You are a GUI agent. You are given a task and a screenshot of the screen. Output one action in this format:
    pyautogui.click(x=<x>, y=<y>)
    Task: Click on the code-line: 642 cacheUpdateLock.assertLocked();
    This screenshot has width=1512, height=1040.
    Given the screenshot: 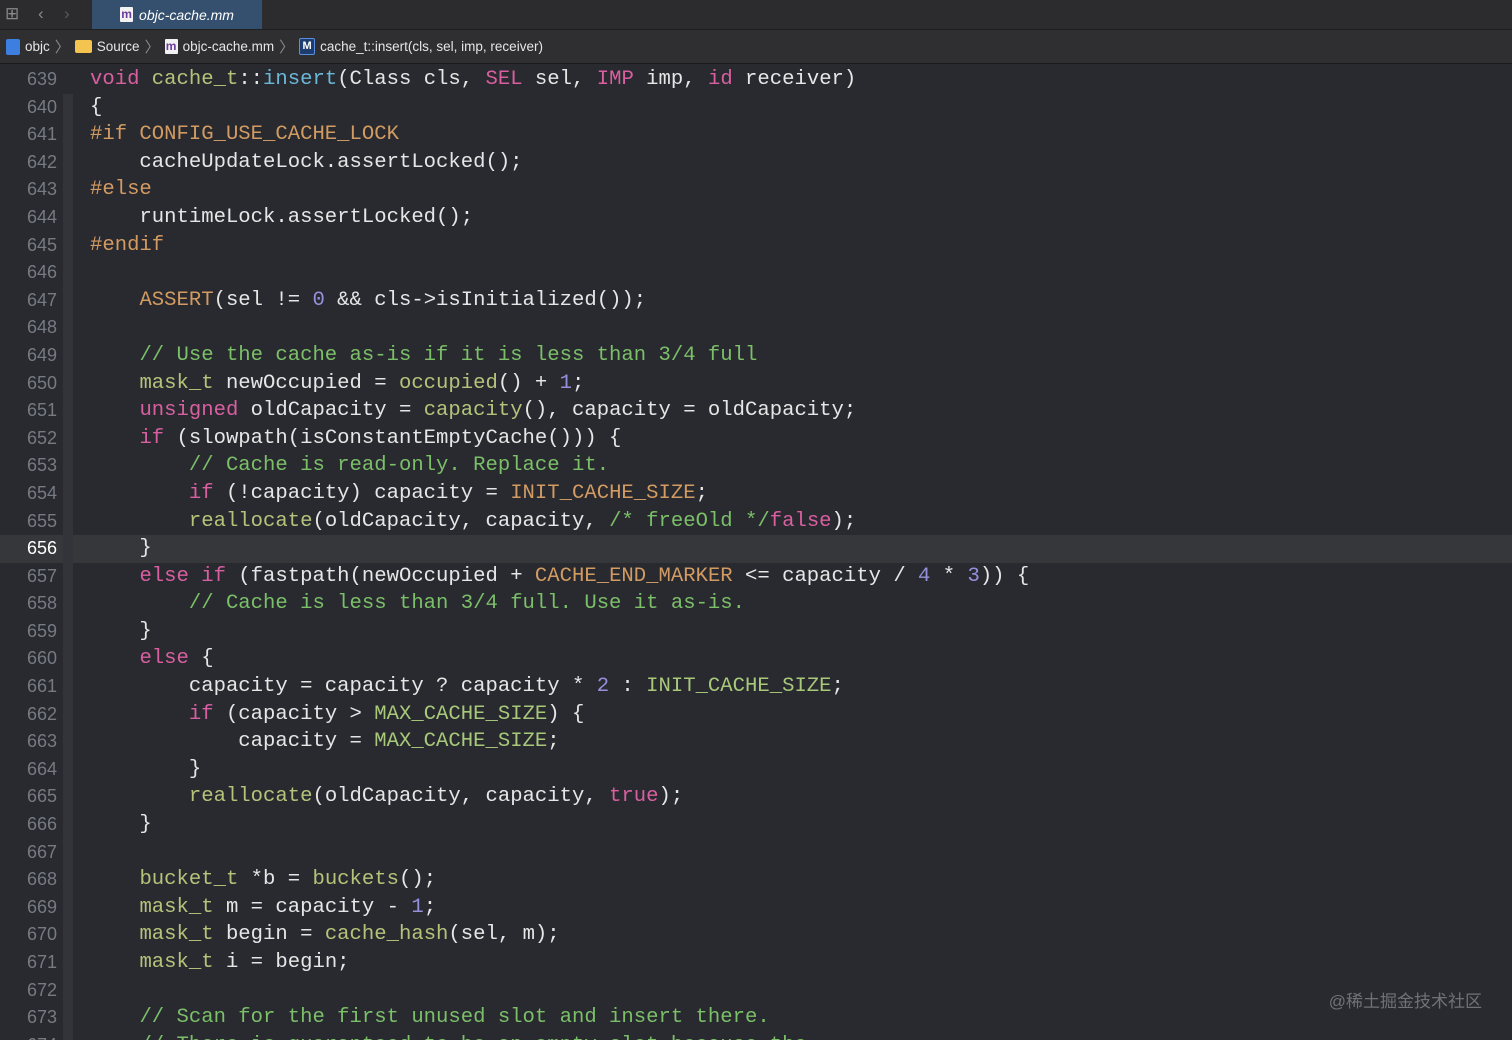 What is the action you would take?
    pyautogui.click(x=756, y=162)
    